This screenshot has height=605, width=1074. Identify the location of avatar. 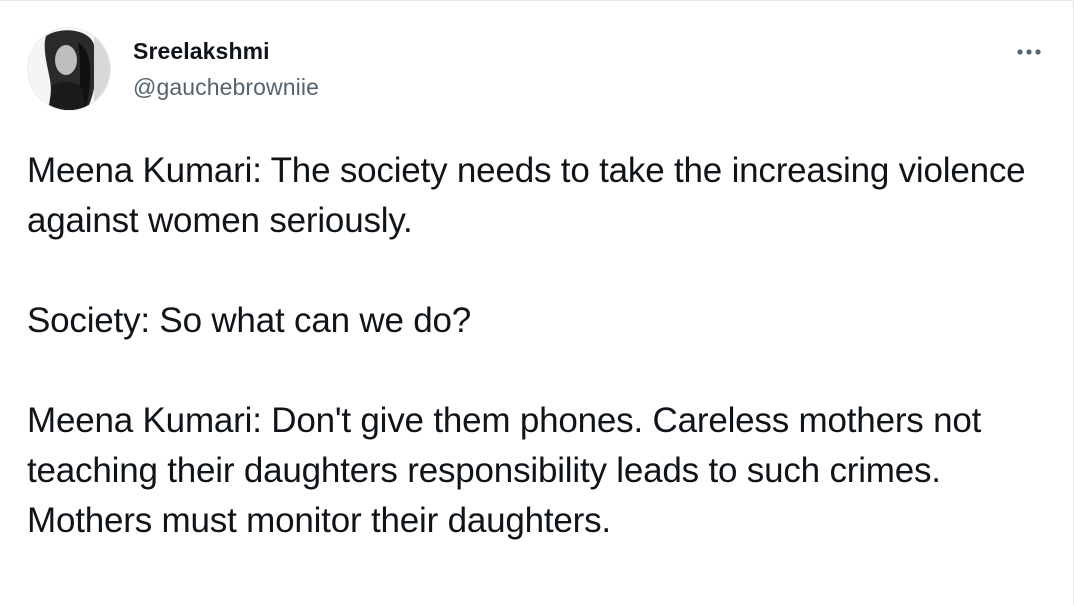
(69, 69).